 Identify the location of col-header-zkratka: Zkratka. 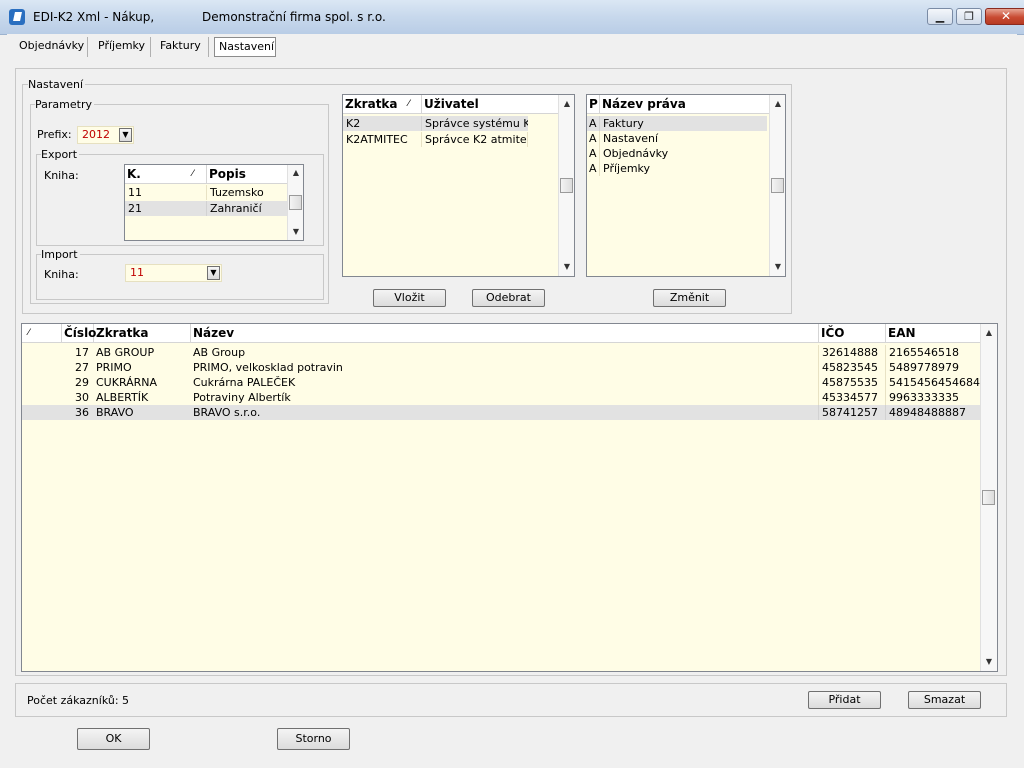
(142, 333).